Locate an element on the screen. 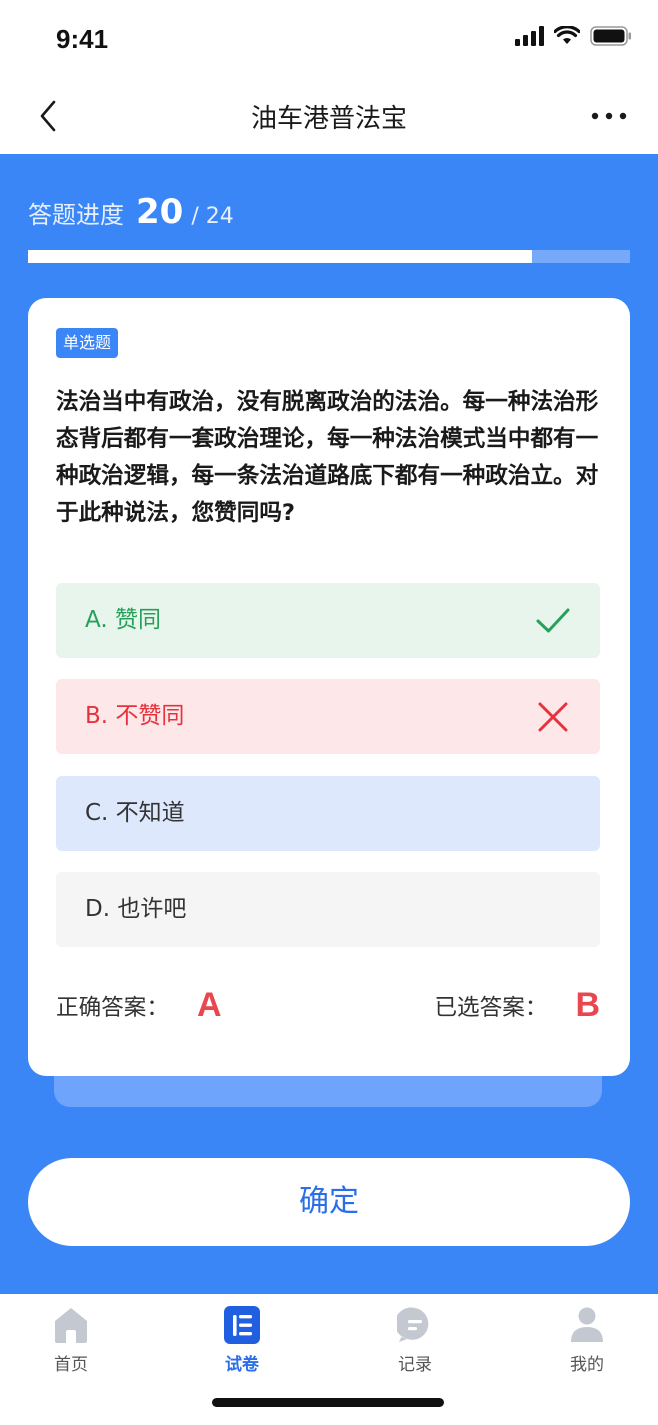 The image size is (658, 1425). option-label: A. 赞同 is located at coordinates (123, 620).